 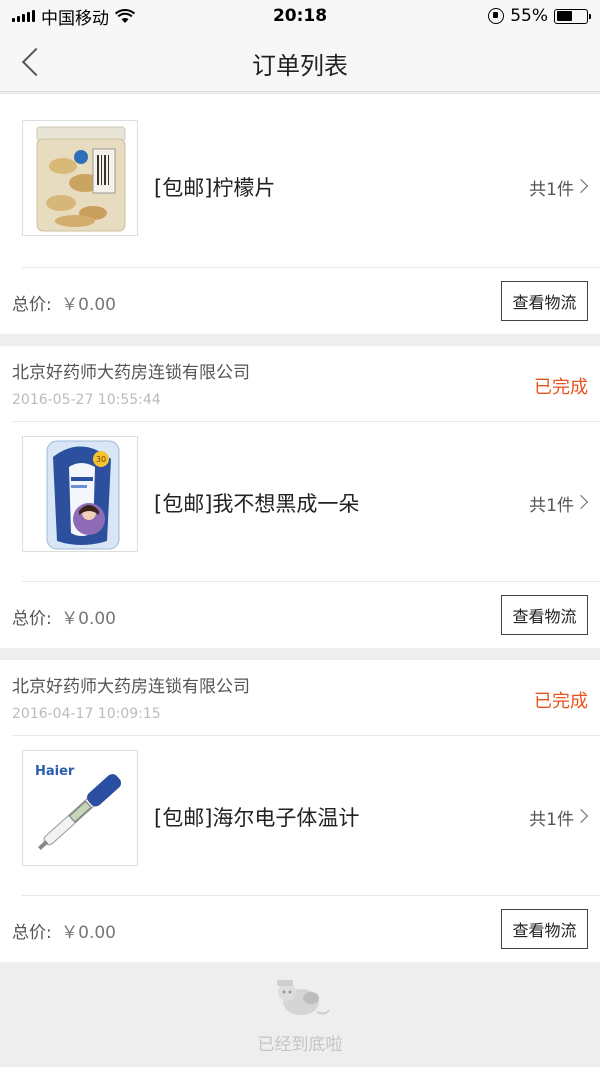 What do you see at coordinates (306, 698) in the screenshot?
I see `order-header: 北京好药师大药房连锁有限公司 2016-04-17 10:09:15 已完成` at bounding box center [306, 698].